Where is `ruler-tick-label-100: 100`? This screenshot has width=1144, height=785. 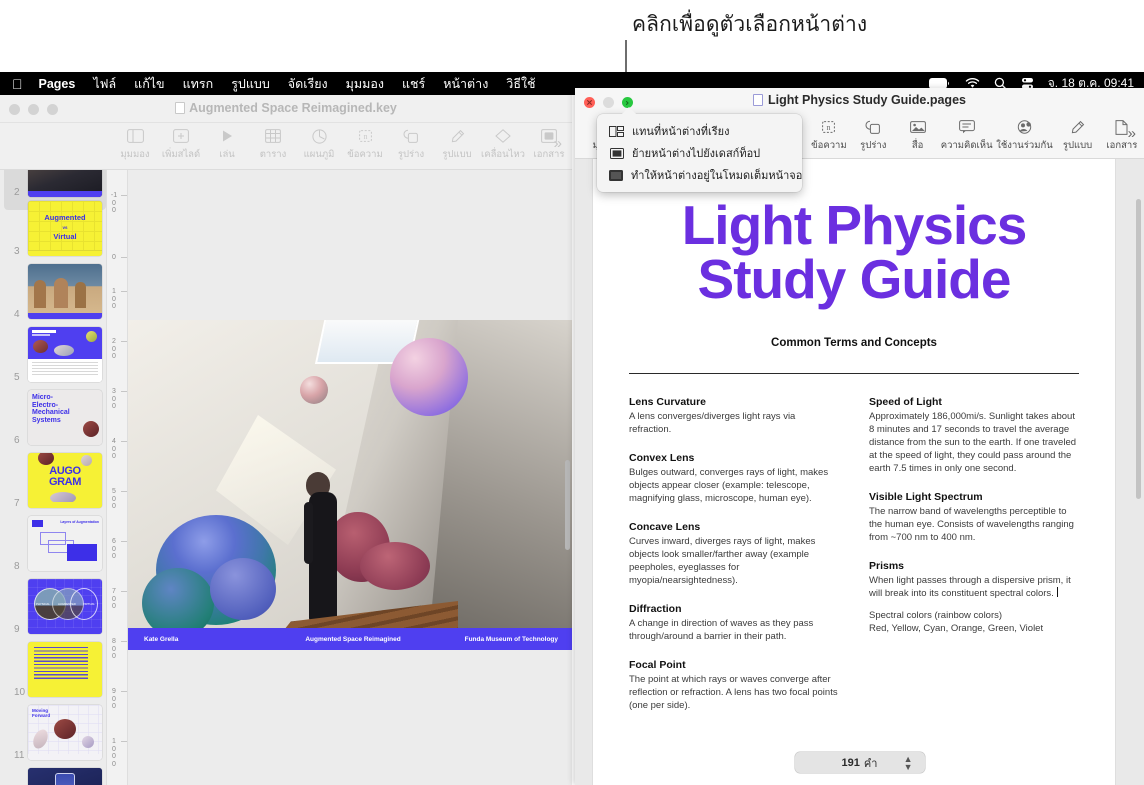 ruler-tick-label-100: 100 is located at coordinates (114, 299).